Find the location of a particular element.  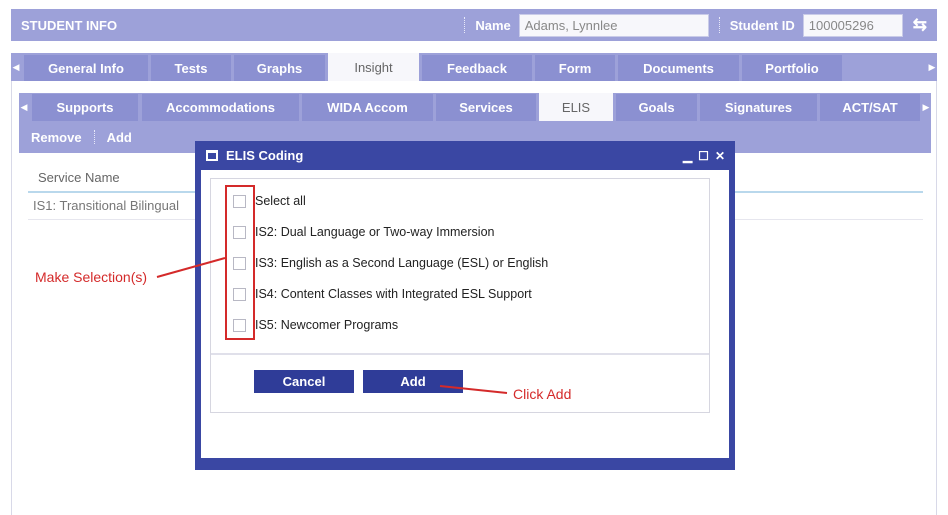

annotation-arrows is located at coordinates (332, 325).